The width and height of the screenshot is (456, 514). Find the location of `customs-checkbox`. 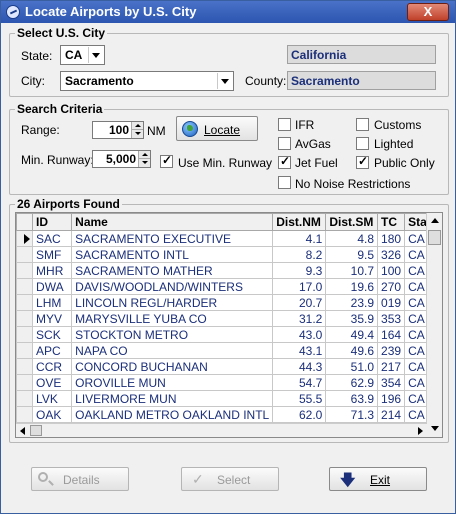

customs-checkbox is located at coordinates (362, 124).